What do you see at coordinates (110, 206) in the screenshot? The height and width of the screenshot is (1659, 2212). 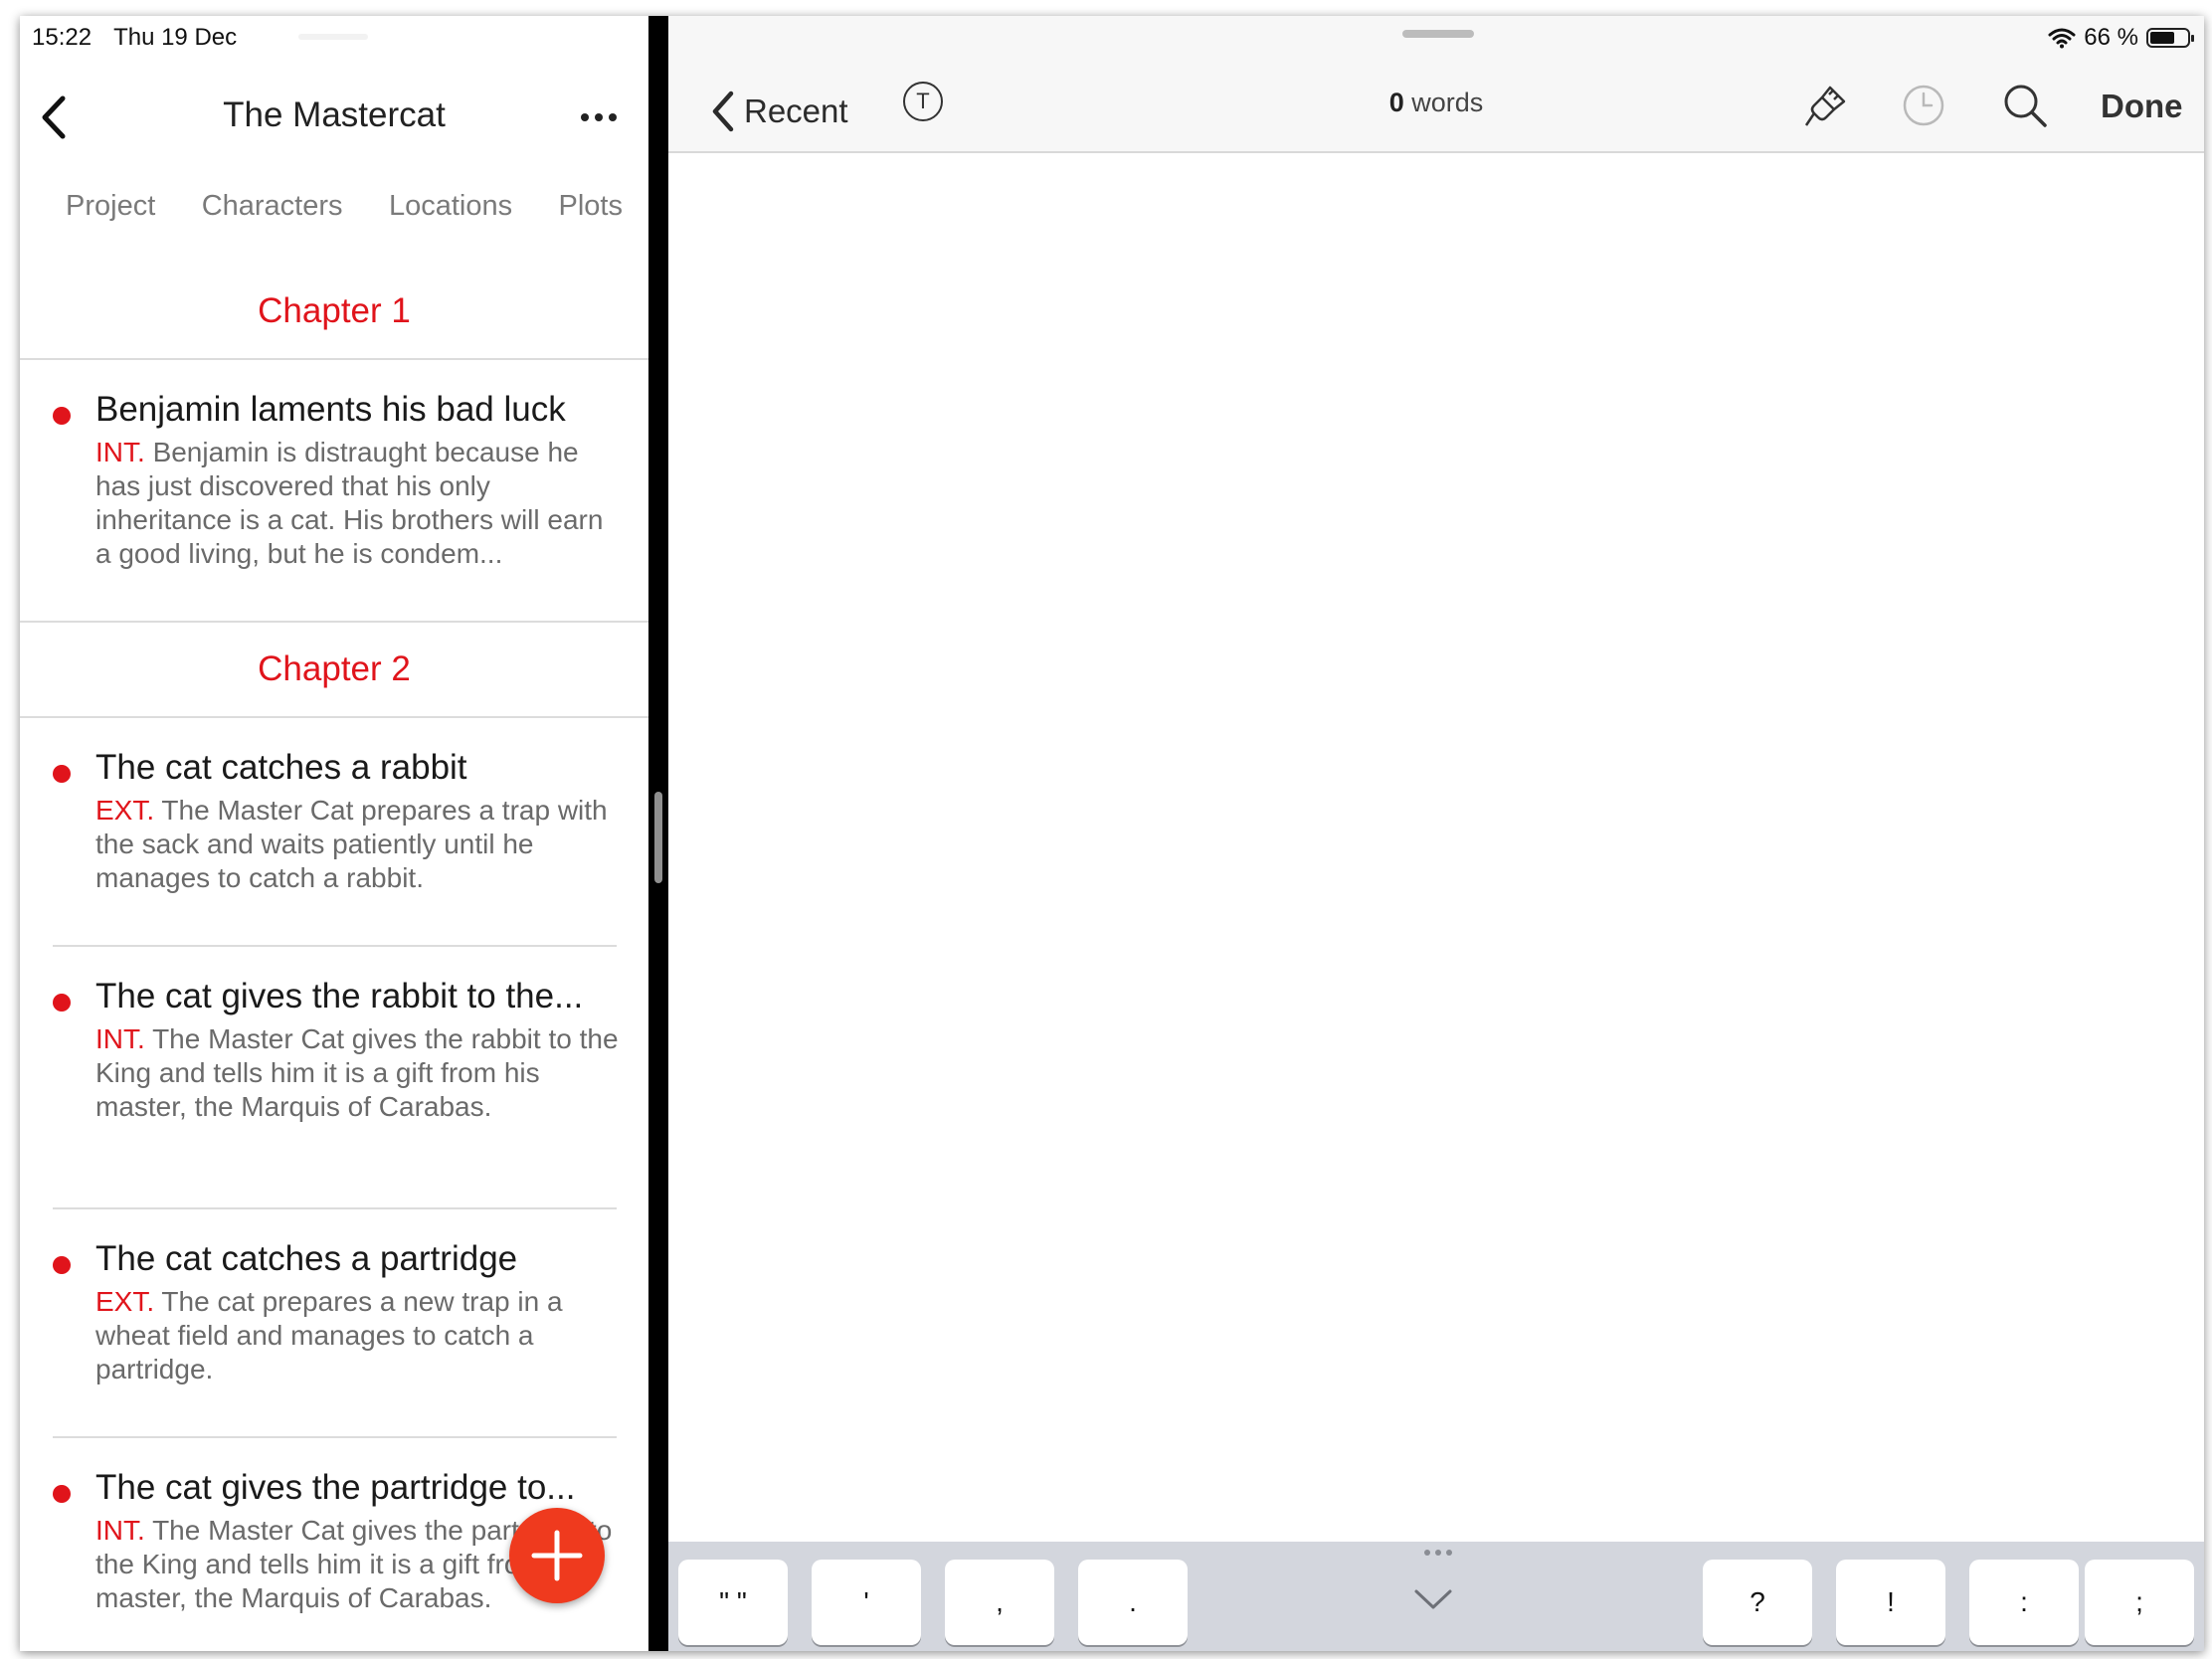 I see `tab-project: Project` at bounding box center [110, 206].